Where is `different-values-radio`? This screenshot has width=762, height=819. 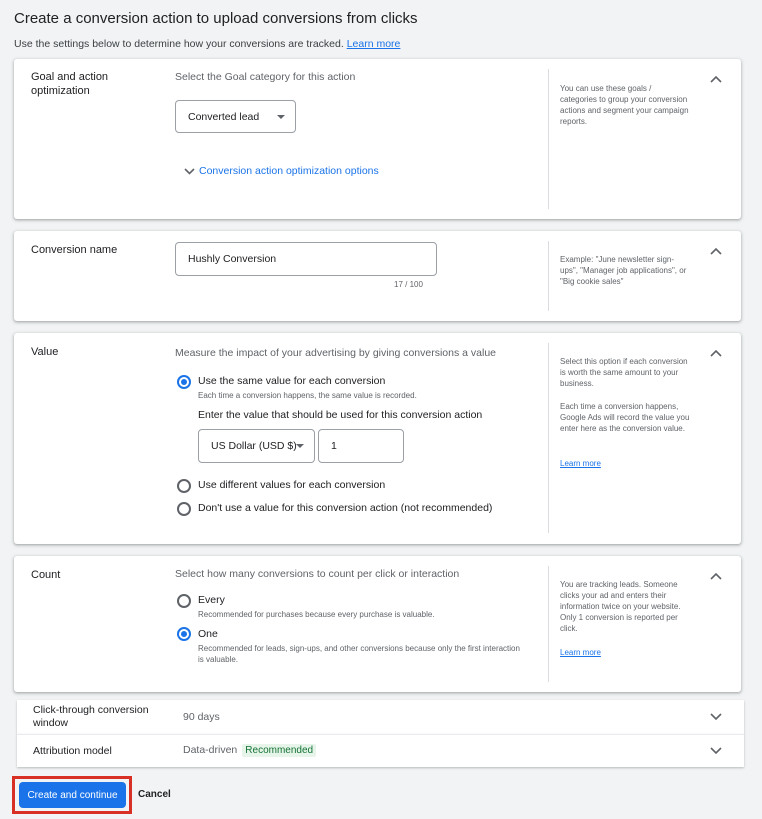 different-values-radio is located at coordinates (184, 486).